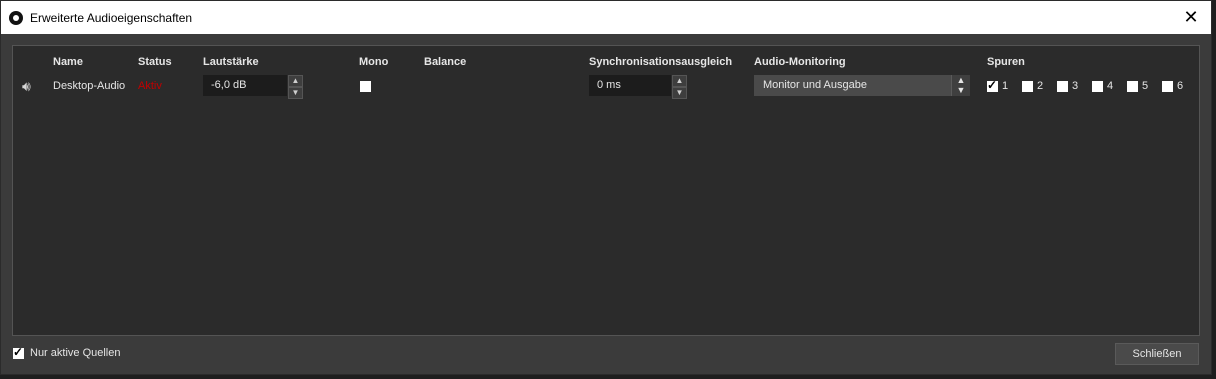 This screenshot has height=379, width=1216. Describe the element at coordinates (111, 18) in the screenshot. I see `window-title: Erweiterte Audioeigenschaften` at that location.